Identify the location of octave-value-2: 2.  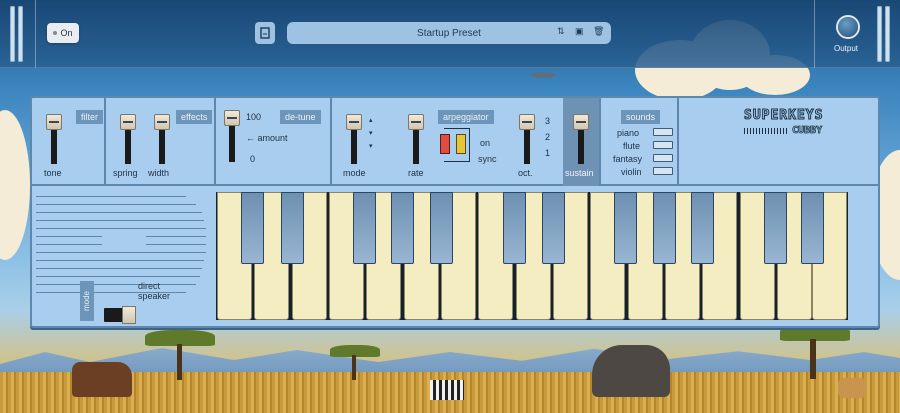
(548, 137).